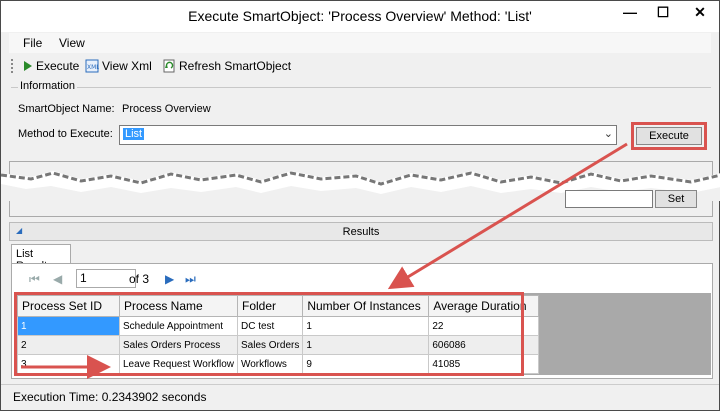 This screenshot has width=720, height=411. I want to click on svg-text: XML, so click(93, 67).